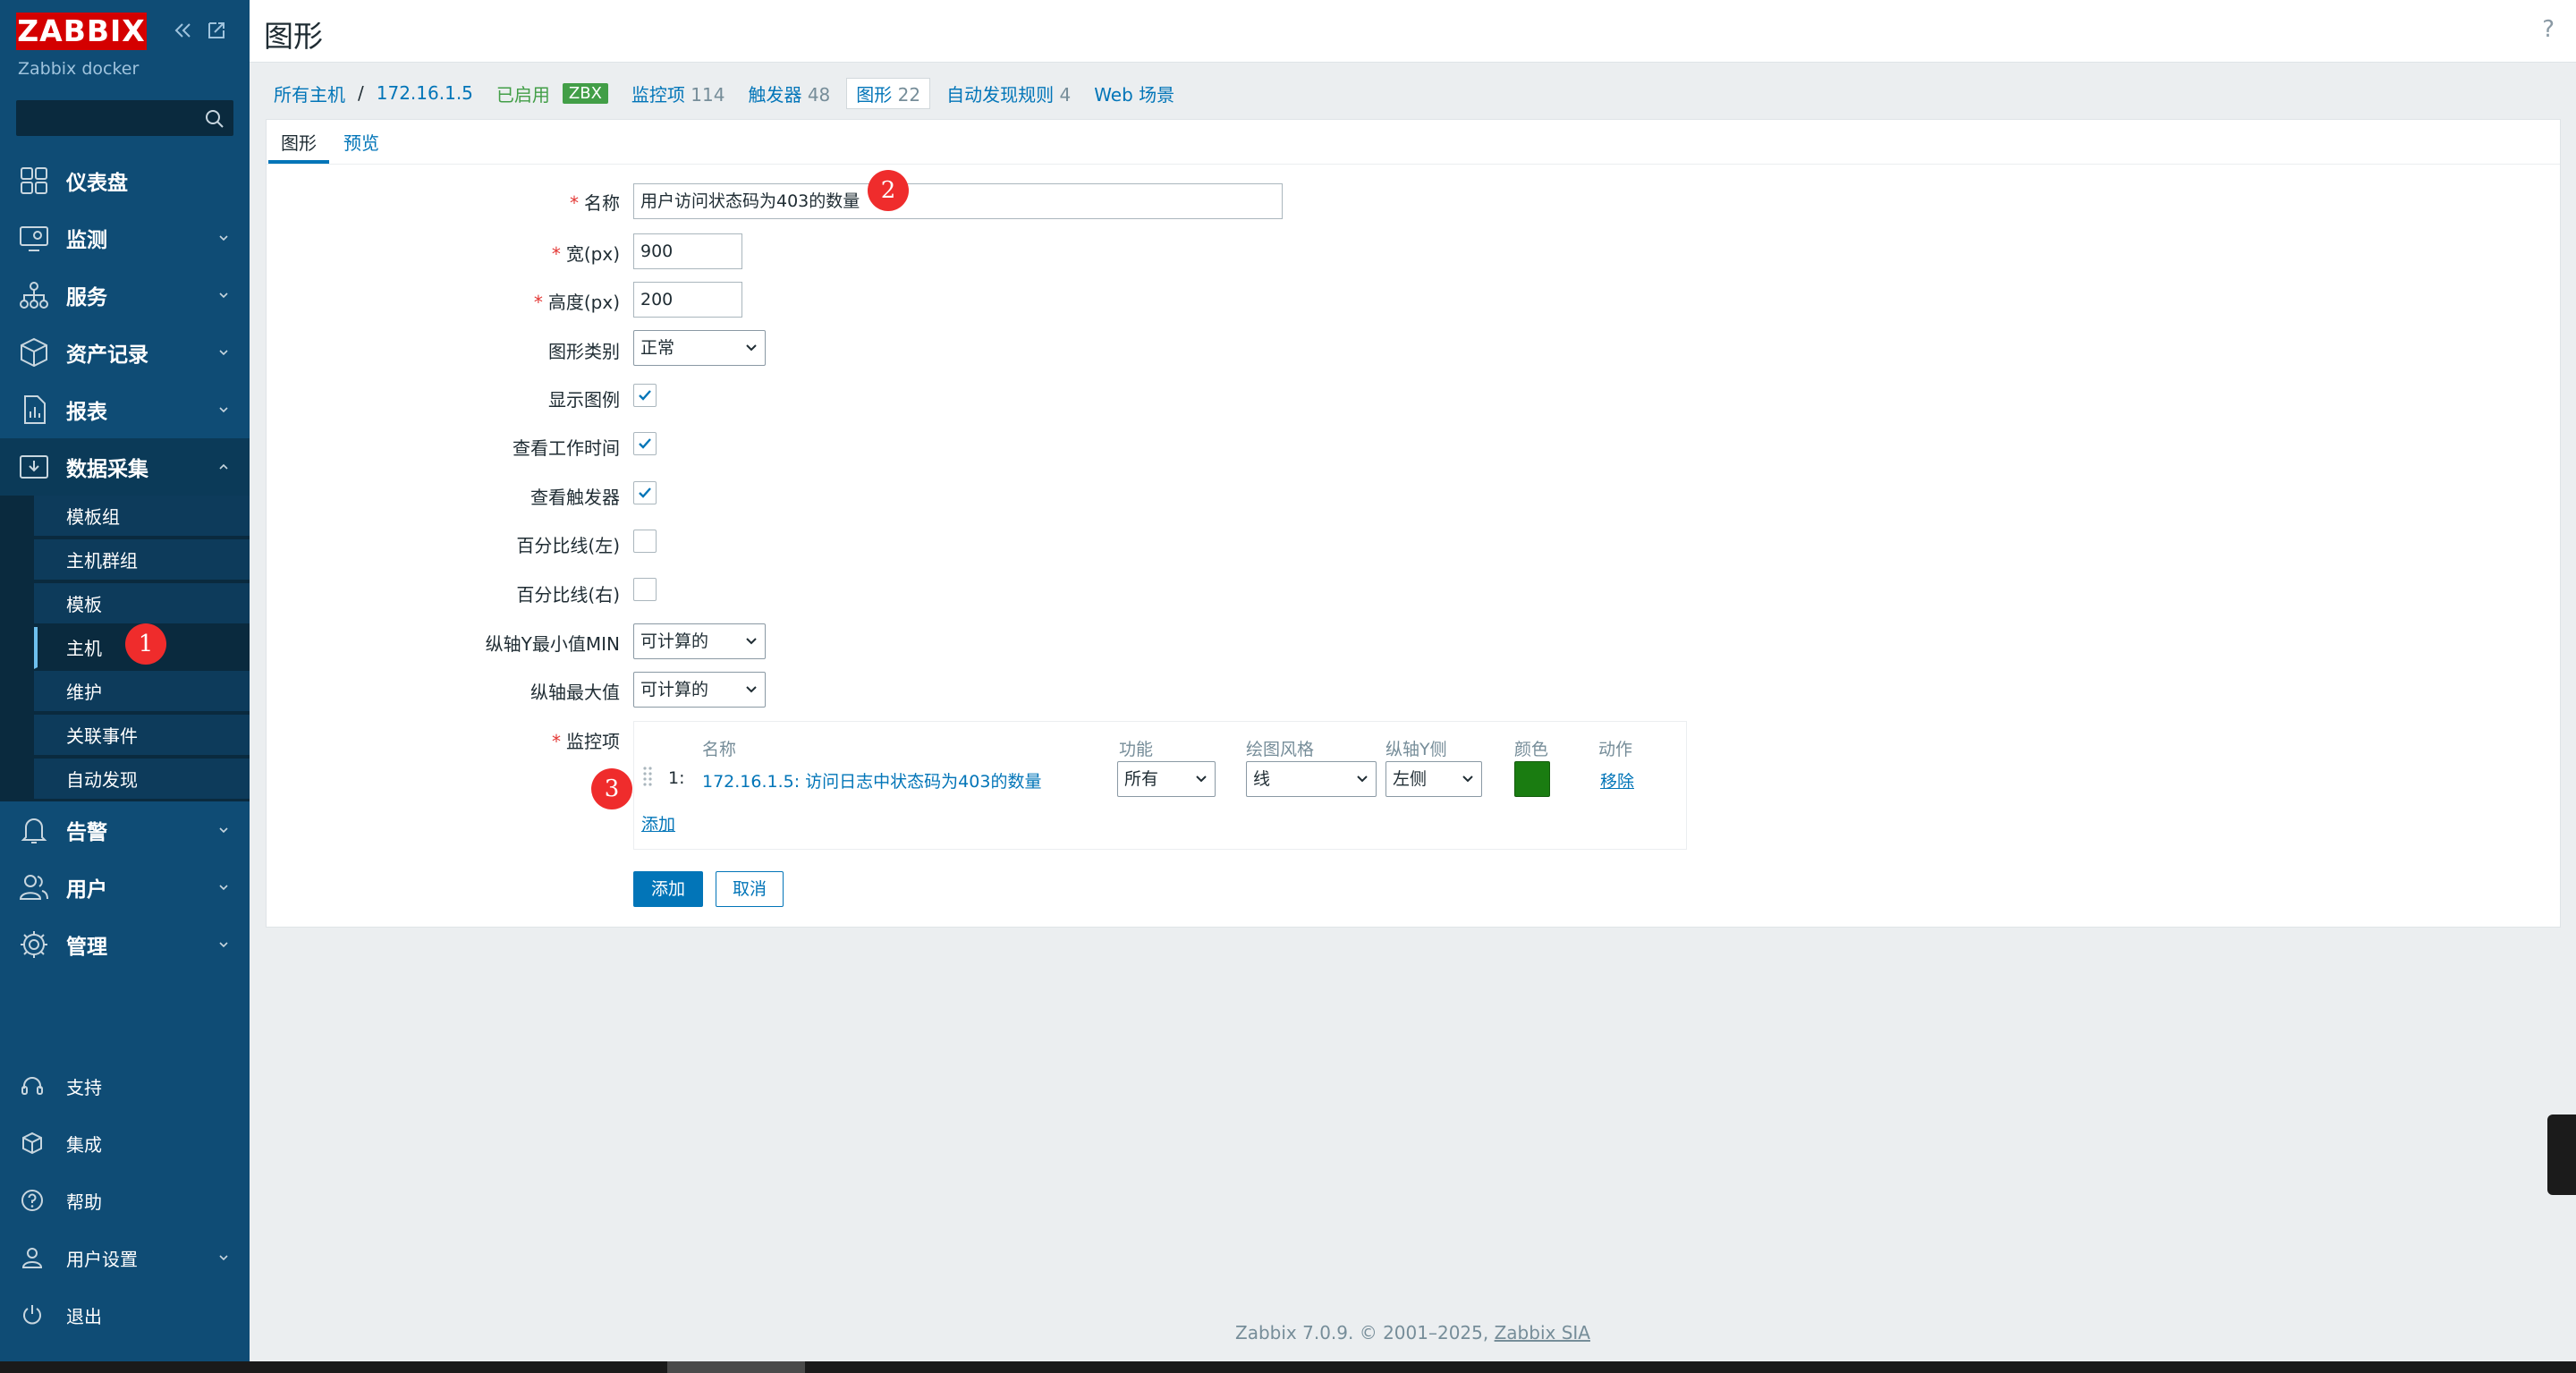  Describe the element at coordinates (658, 823) in the screenshot. I see `add-item-link: 添加` at that location.